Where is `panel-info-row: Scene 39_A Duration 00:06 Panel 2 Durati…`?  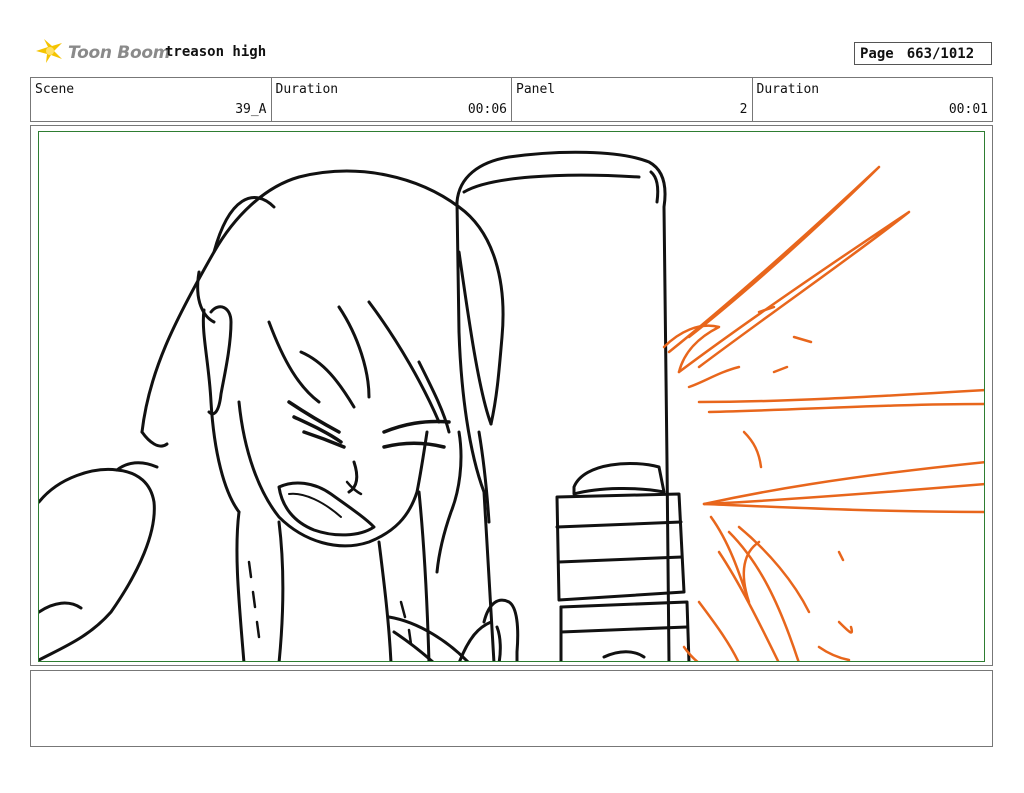 panel-info-row: Scene 39_A Duration 00:06 Panel 2 Durati… is located at coordinates (511, 99).